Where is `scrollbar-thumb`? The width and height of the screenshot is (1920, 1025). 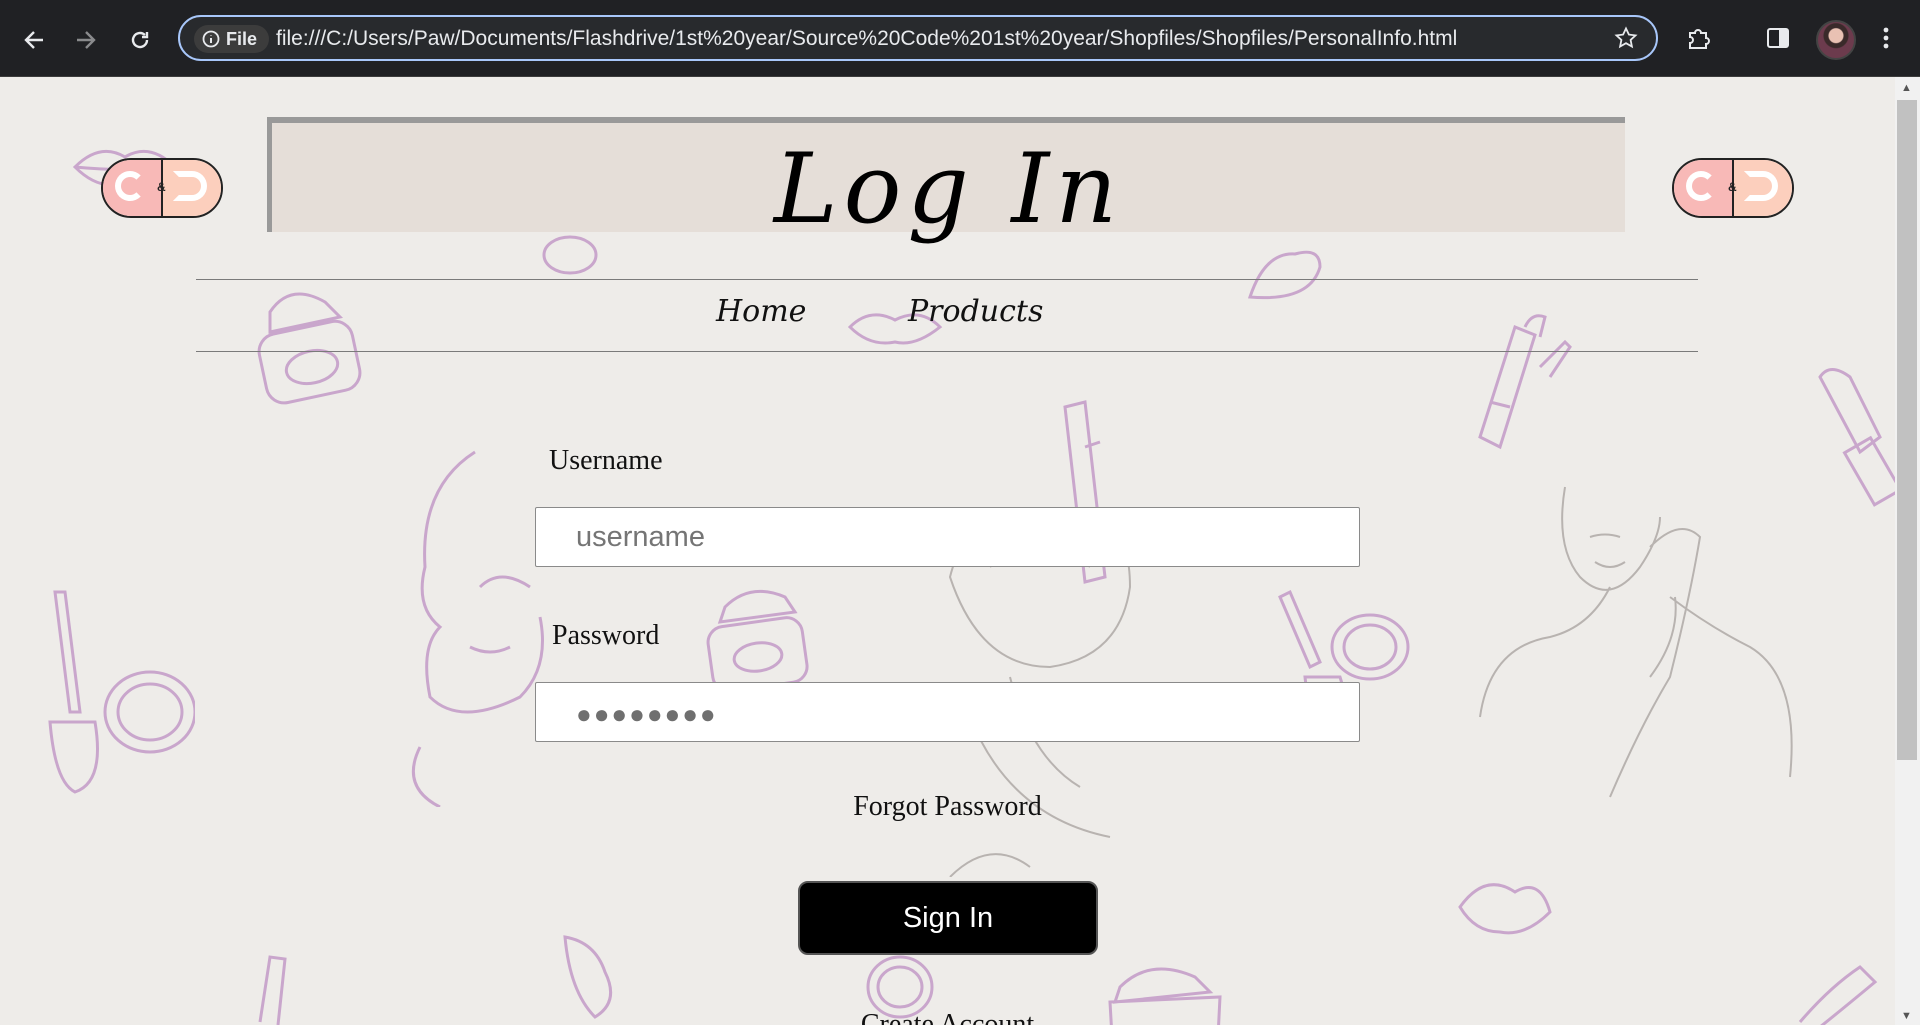 scrollbar-thumb is located at coordinates (1907, 430).